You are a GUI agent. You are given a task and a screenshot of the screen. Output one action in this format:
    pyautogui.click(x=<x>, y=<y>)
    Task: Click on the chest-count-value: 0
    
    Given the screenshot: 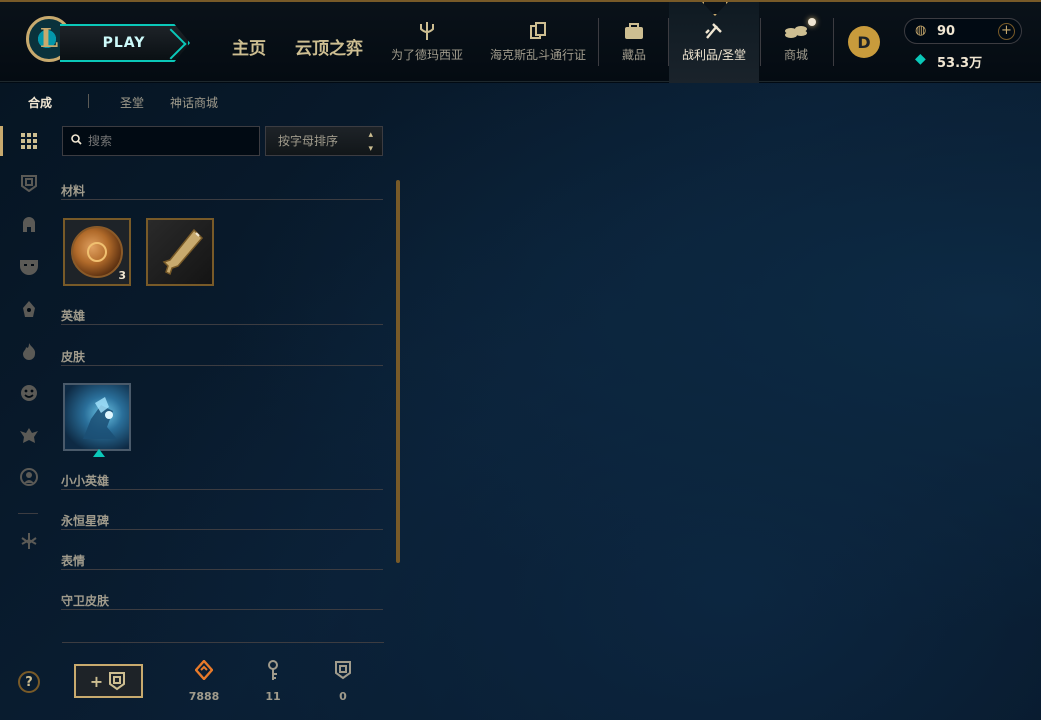 What is the action you would take?
    pyautogui.click(x=343, y=696)
    